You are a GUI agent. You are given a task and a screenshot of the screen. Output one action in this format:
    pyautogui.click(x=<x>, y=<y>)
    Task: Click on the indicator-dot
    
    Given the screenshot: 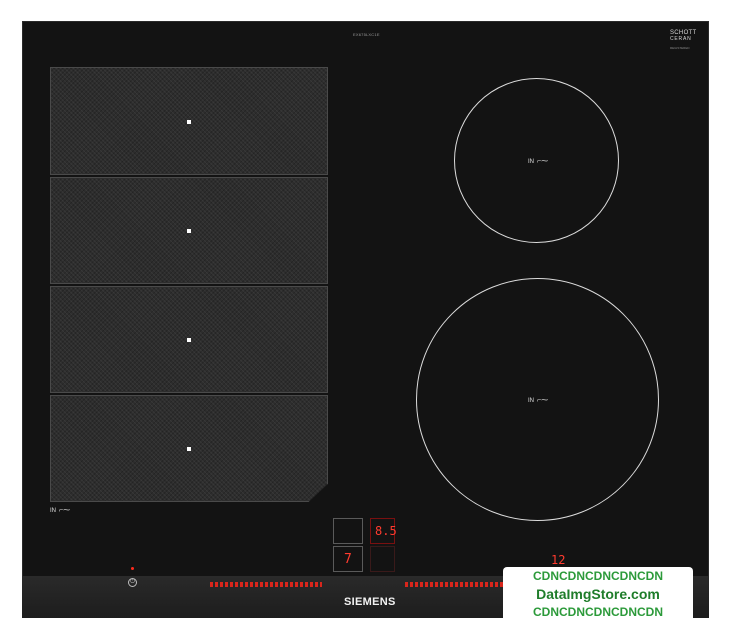 What is the action you would take?
    pyautogui.click(x=132, y=568)
    